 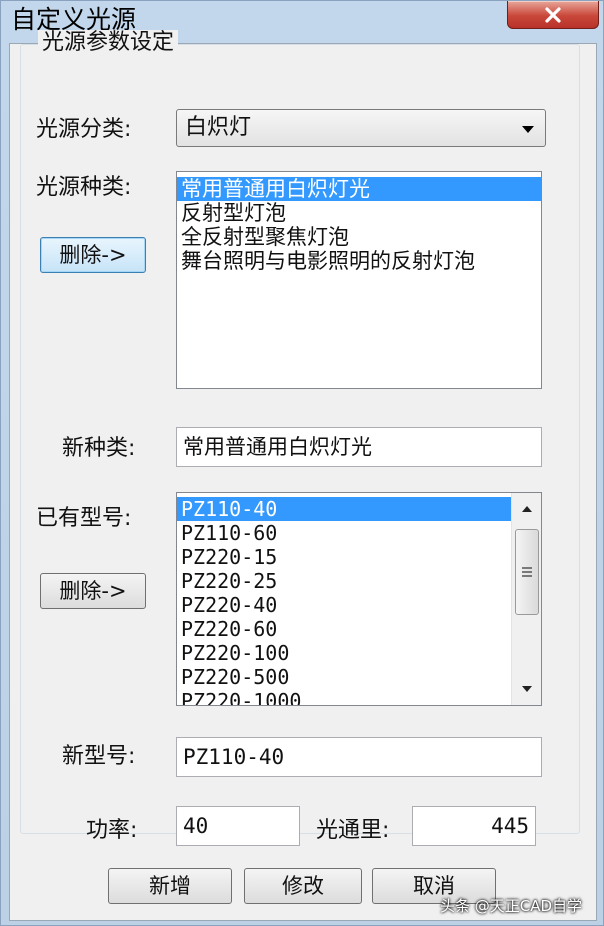 What do you see at coordinates (170, 886) in the screenshot?
I see `add-button: 新增` at bounding box center [170, 886].